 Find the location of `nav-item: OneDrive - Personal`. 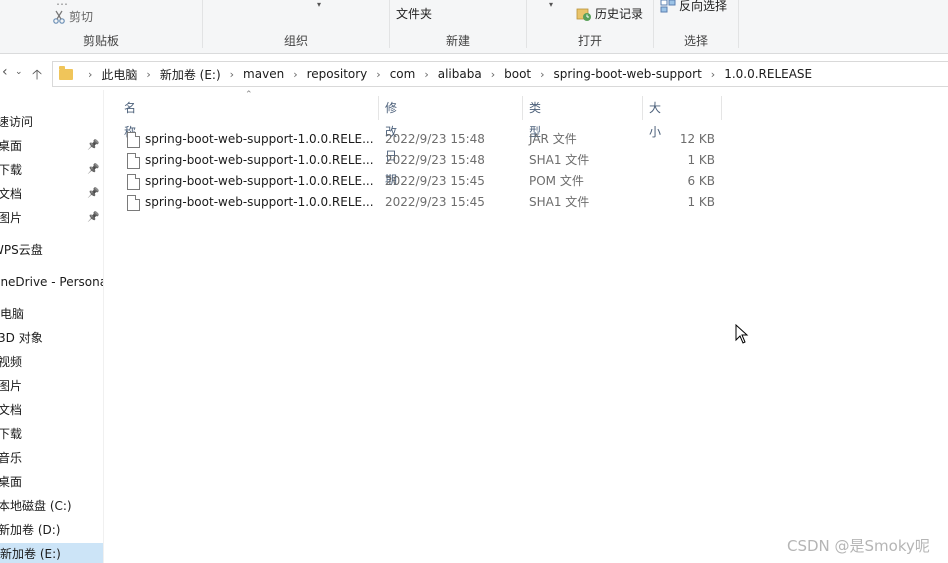

nav-item: OneDrive - Personal is located at coordinates (51, 282).